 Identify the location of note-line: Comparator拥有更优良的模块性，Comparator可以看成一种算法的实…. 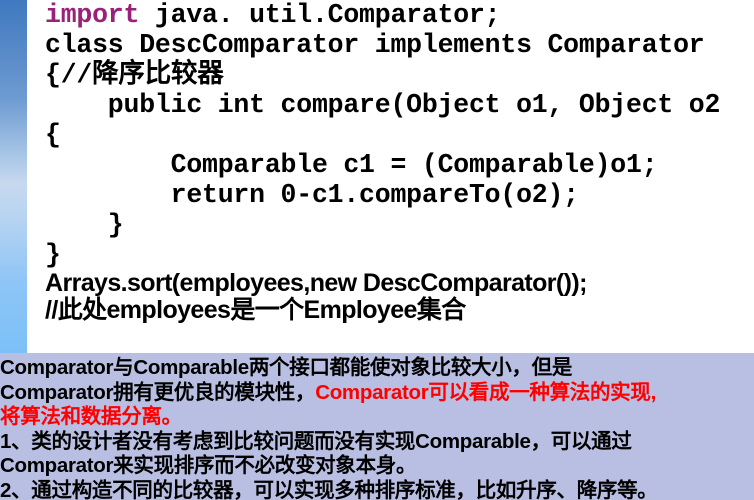
(377, 393).